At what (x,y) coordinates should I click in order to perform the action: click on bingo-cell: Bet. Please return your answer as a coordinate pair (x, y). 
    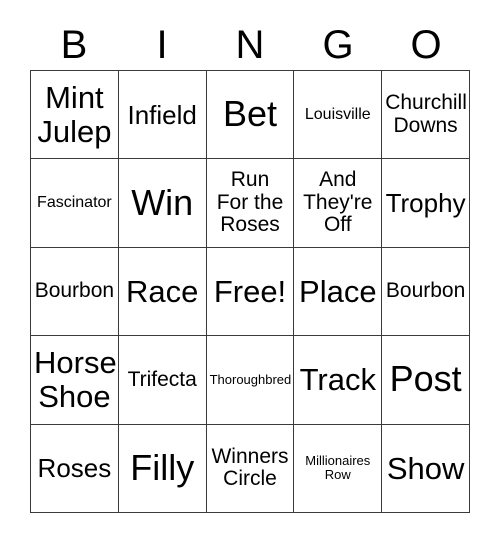
    Looking at the image, I should click on (250, 115).